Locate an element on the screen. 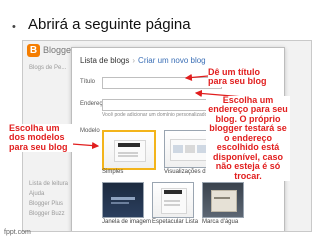 This screenshot has height=240, width=320. blogger-logo-icon: B is located at coordinates (33, 50).